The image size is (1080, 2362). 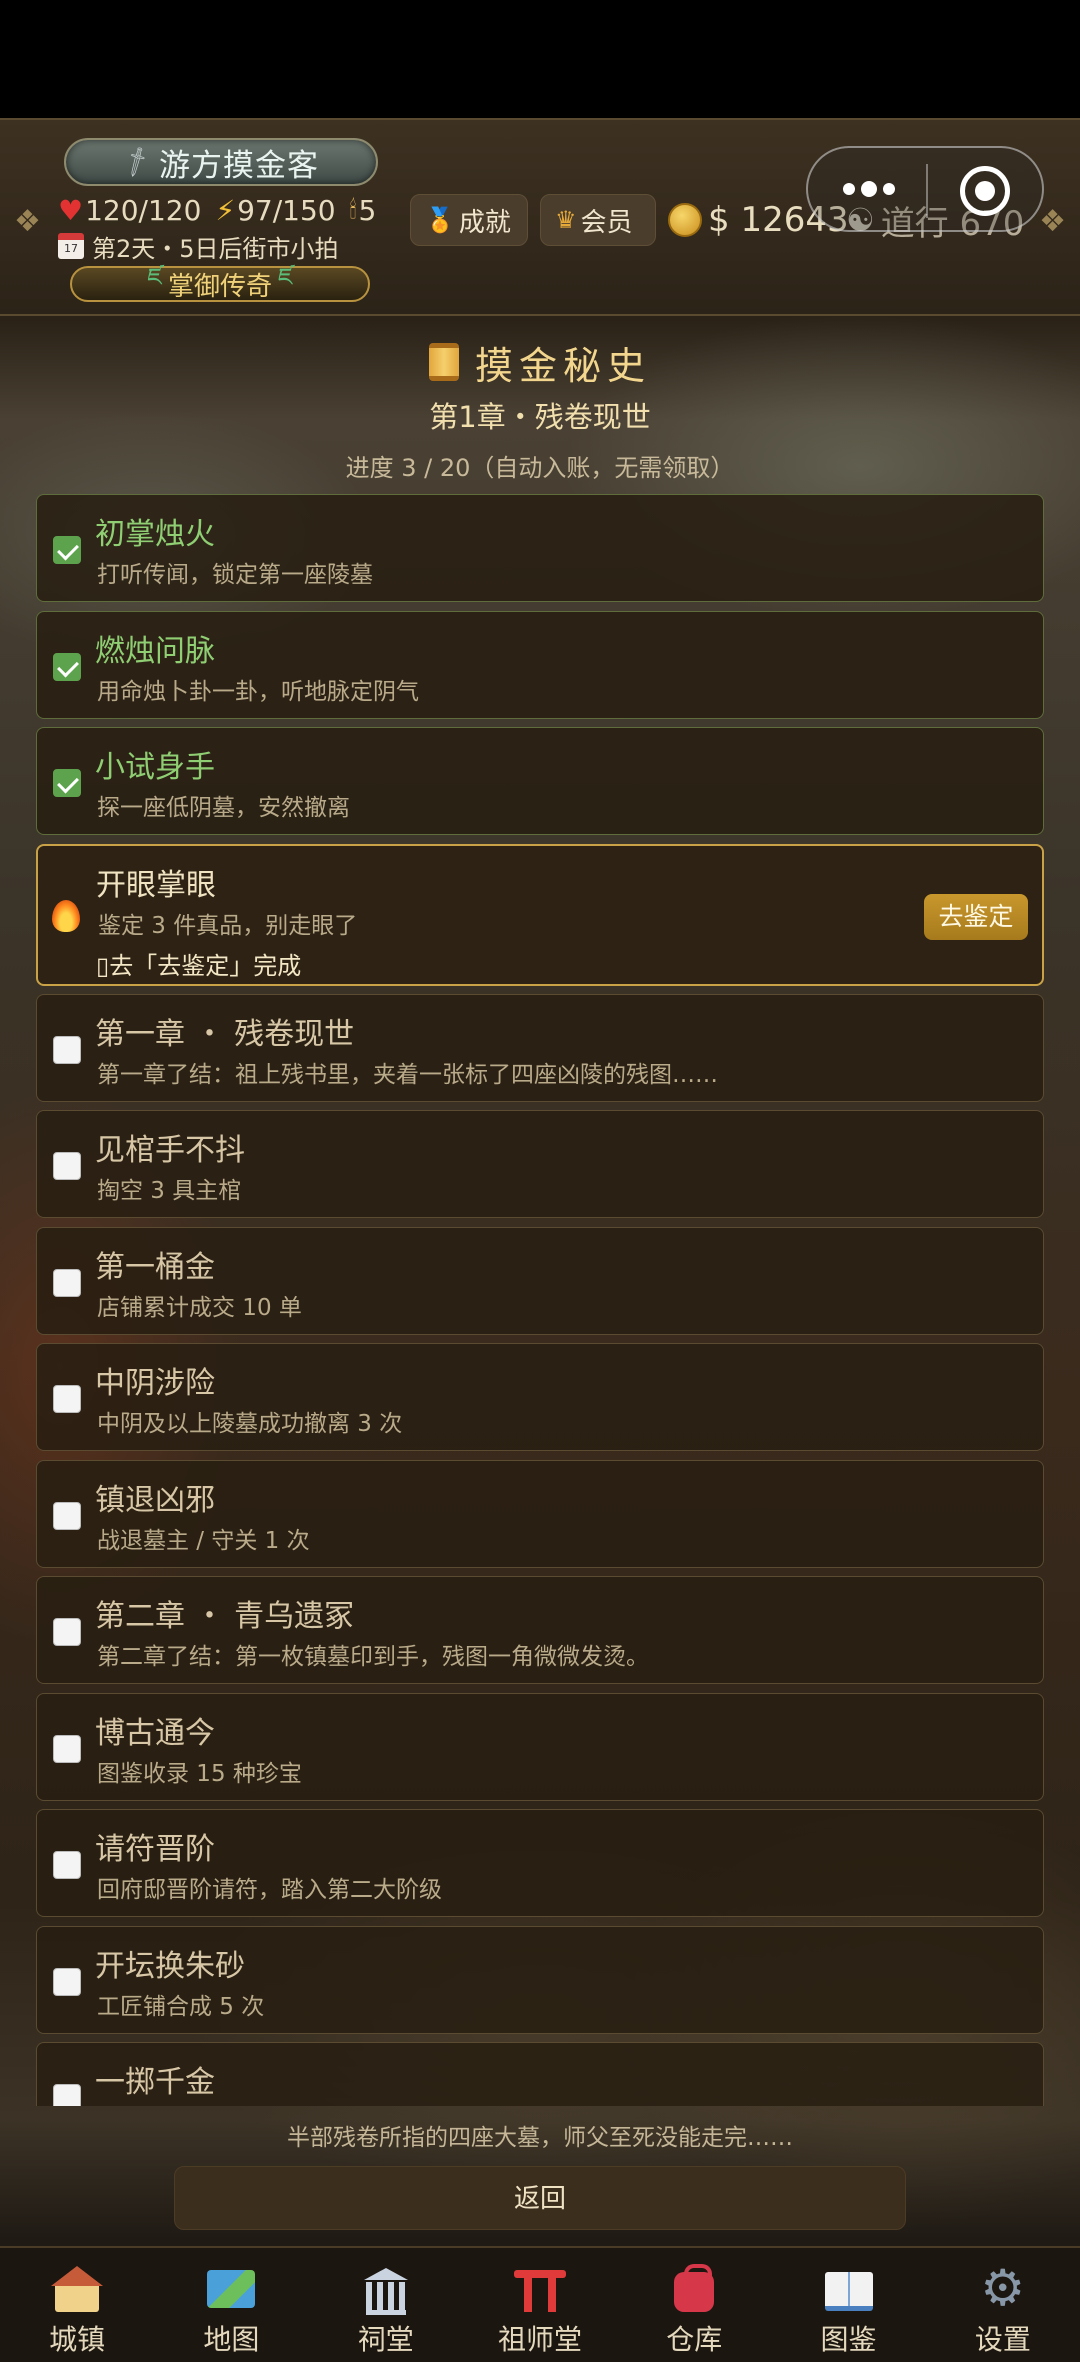 What do you see at coordinates (540, 1513) in the screenshot?
I see `quest-item: 镇退凶邪战退墓主 / 守关 1 次` at bounding box center [540, 1513].